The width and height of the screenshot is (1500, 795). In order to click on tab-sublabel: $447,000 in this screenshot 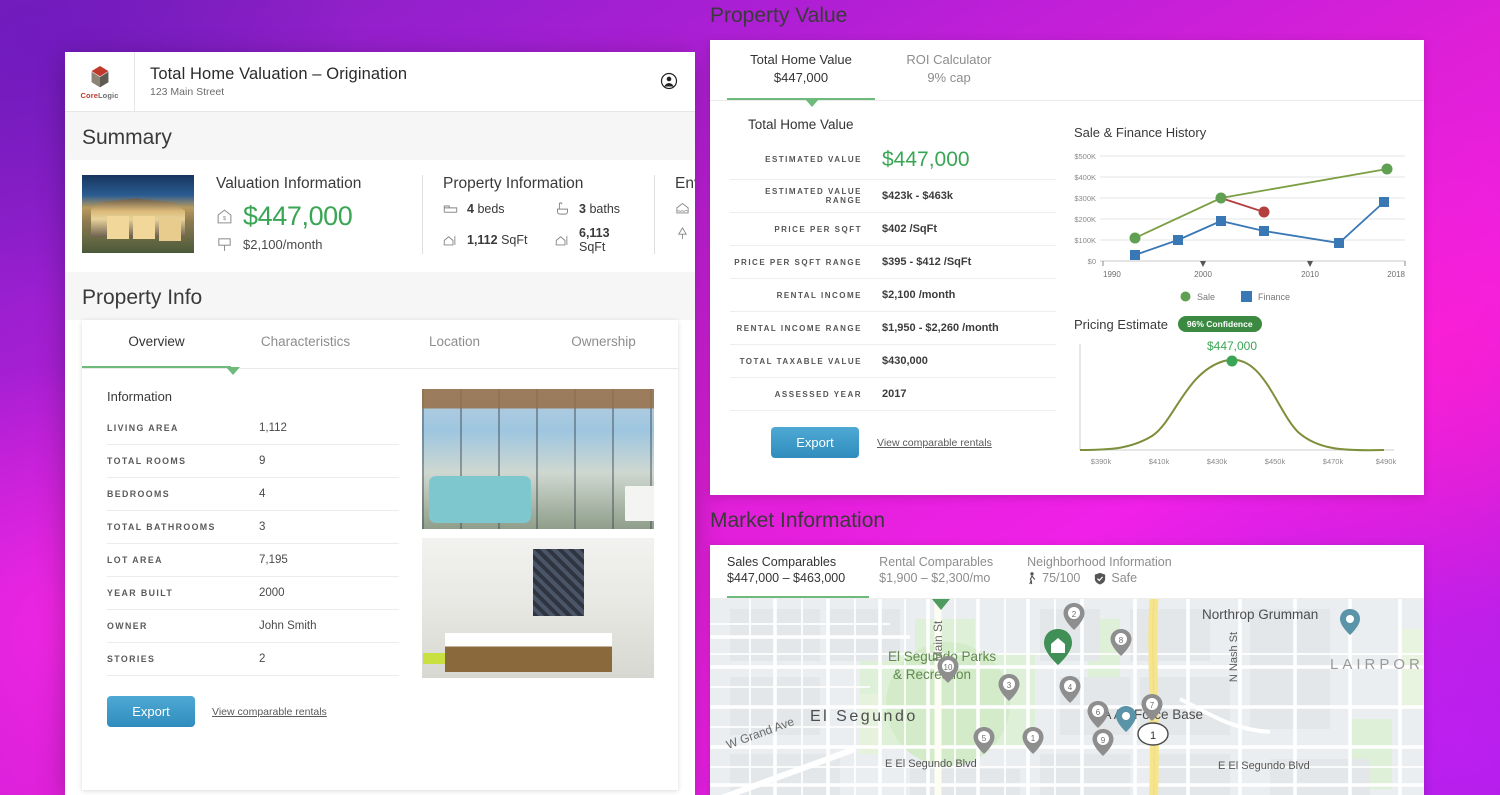, I will do `click(801, 77)`.